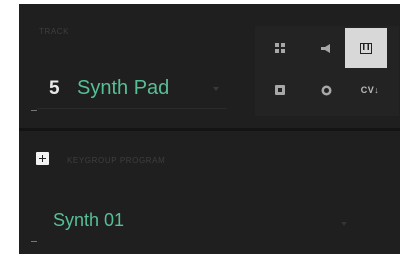 This screenshot has width=405, height=256. I want to click on circle-mode-button, so click(326, 90).